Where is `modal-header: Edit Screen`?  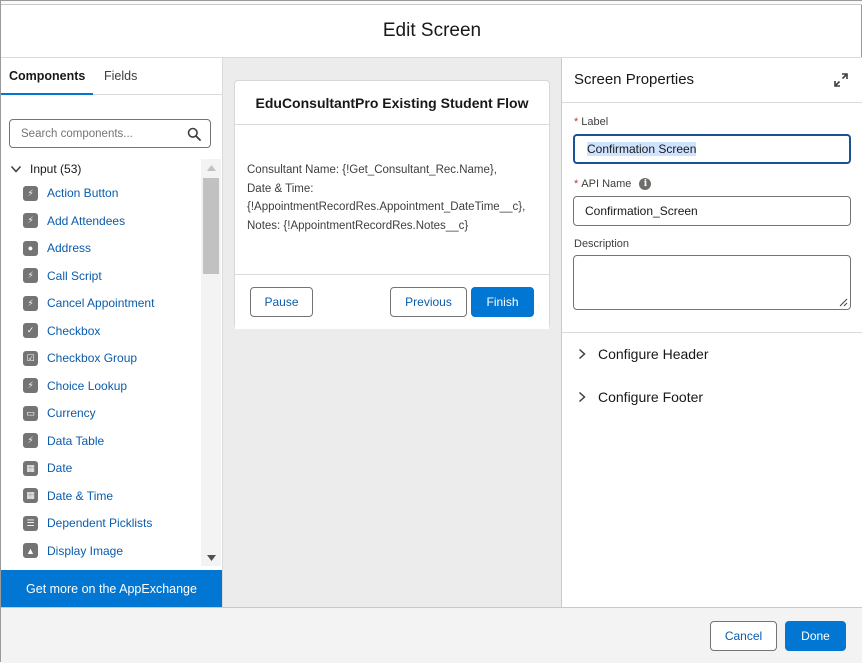
modal-header: Edit Screen is located at coordinates (431, 31).